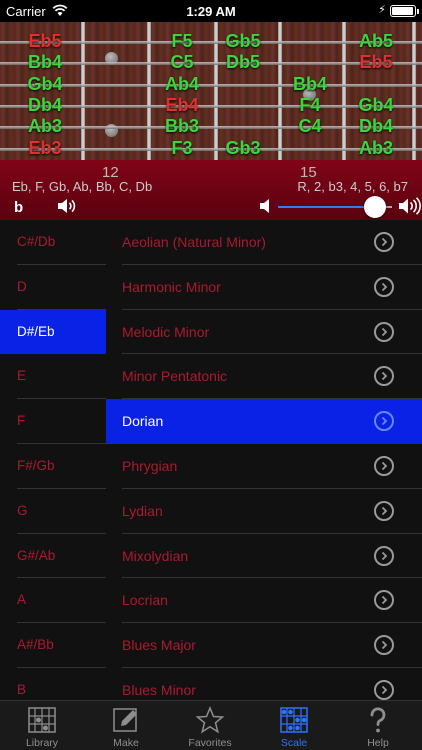 The image size is (422, 750). What do you see at coordinates (53, 242) in the screenshot?
I see `key-item: C#/Db` at bounding box center [53, 242].